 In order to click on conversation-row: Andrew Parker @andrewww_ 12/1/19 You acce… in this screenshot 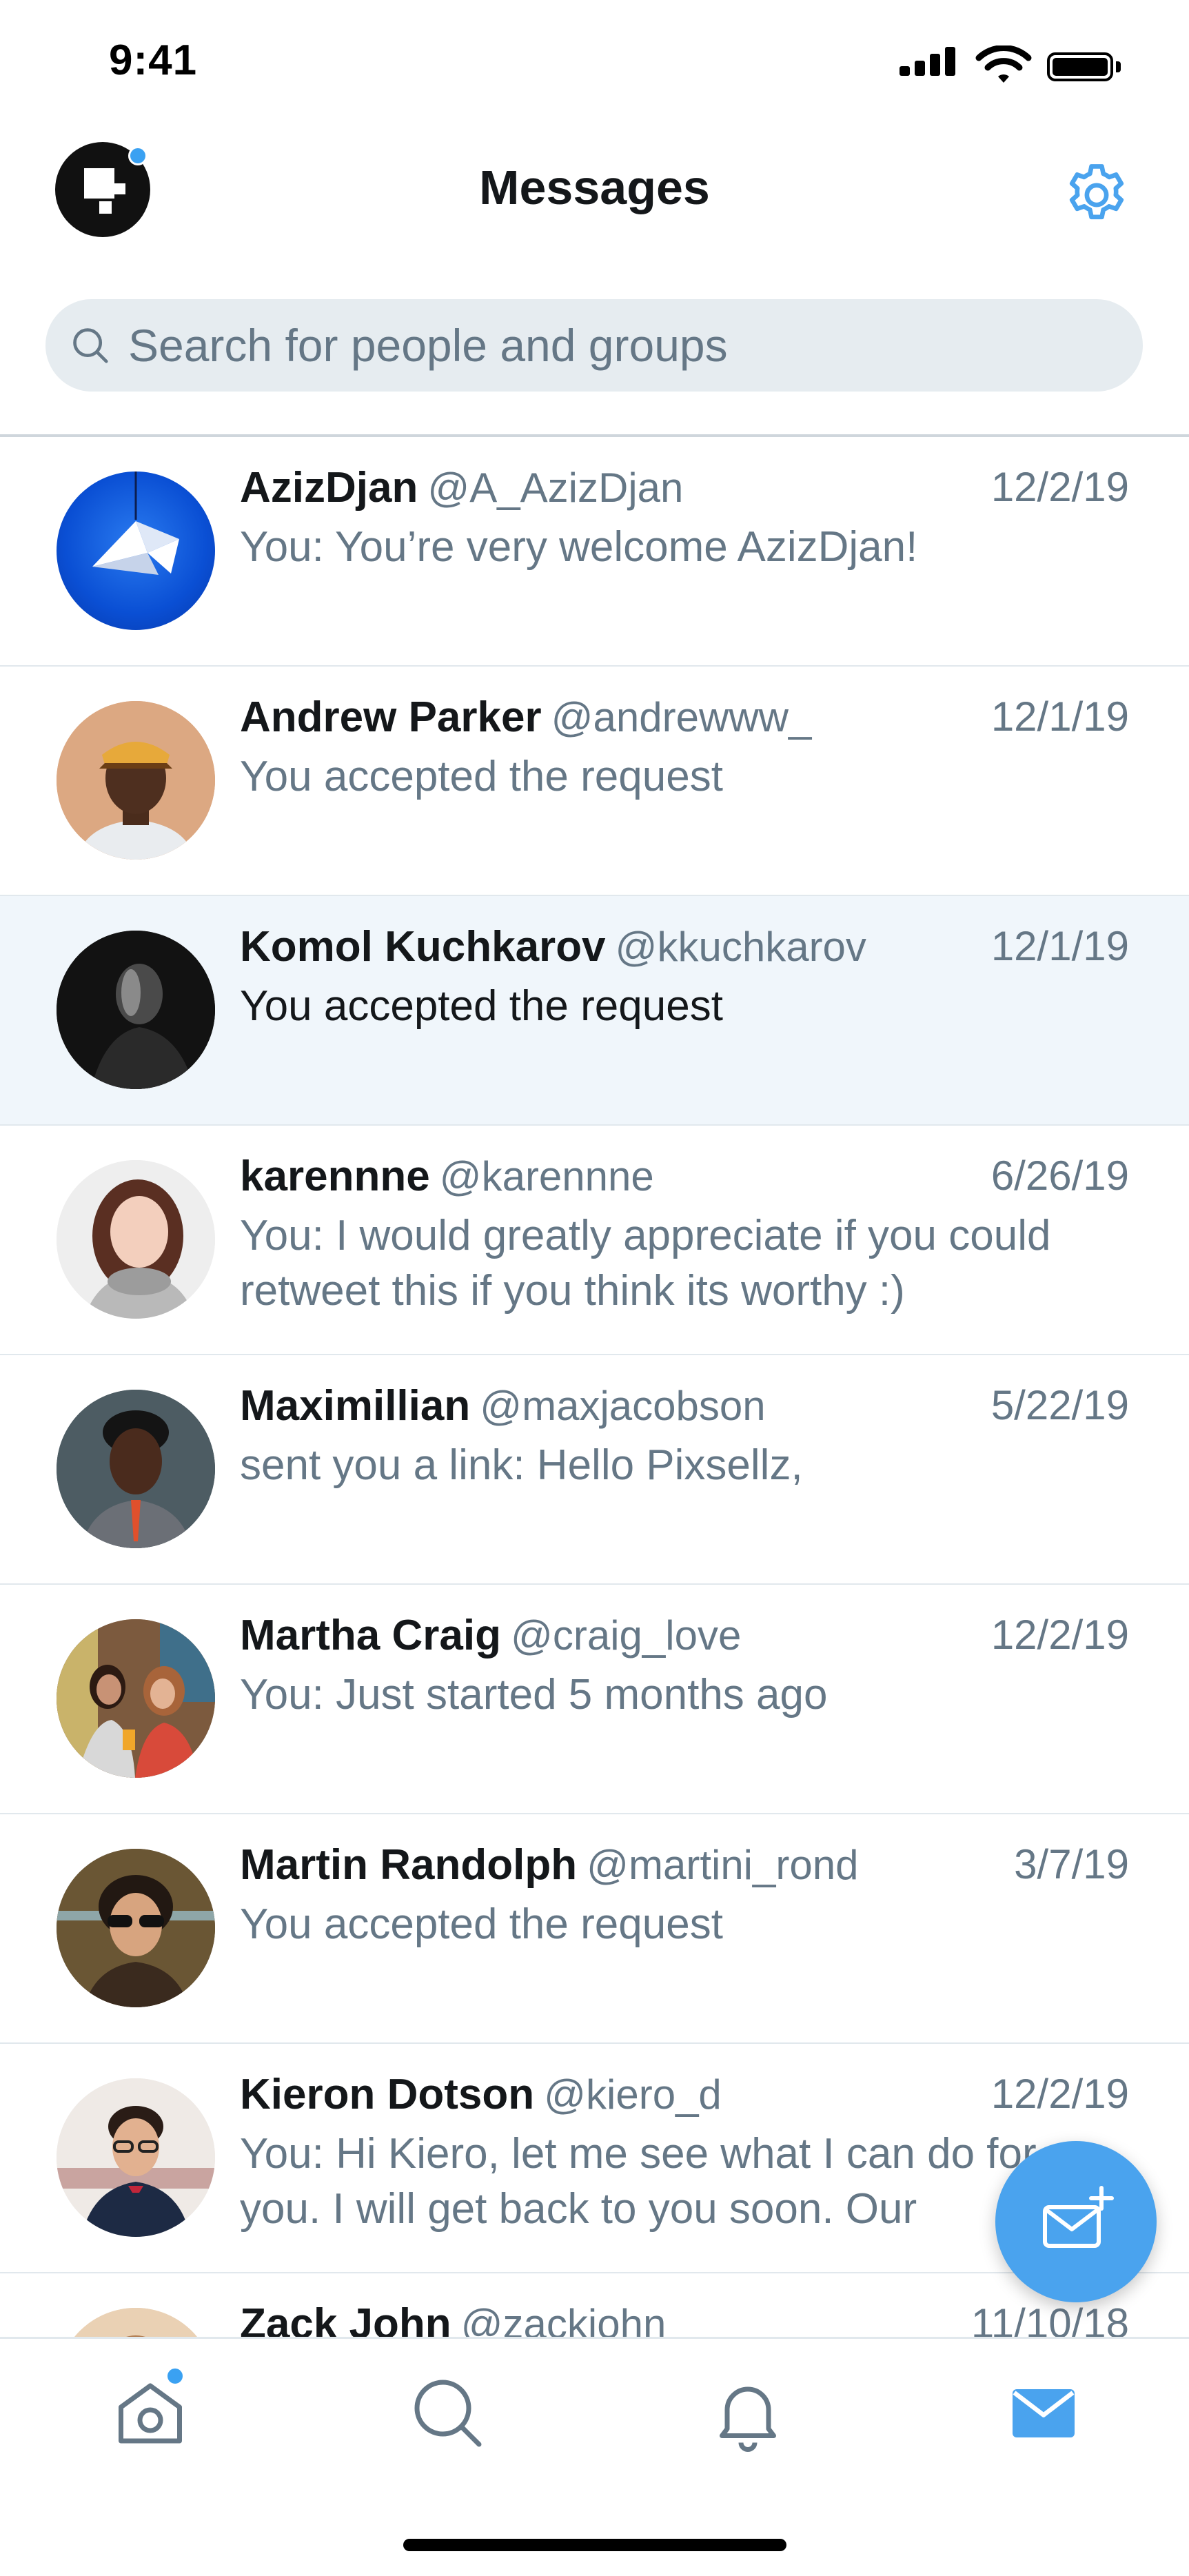, I will do `click(594, 781)`.